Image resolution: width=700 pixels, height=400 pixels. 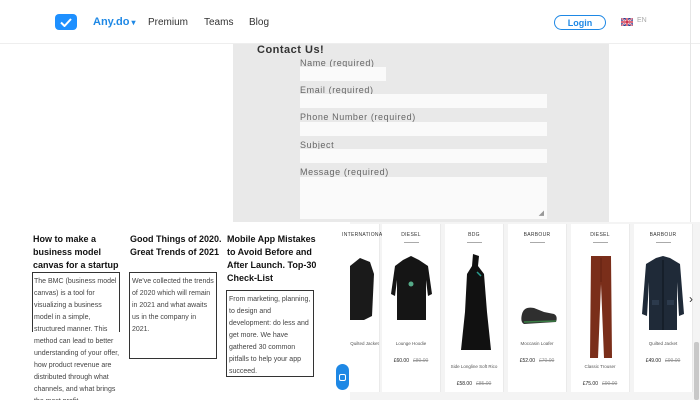 I want to click on product-card: BDG Side Longline Soft Rico £58.00 £85.00, so click(x=474, y=308).